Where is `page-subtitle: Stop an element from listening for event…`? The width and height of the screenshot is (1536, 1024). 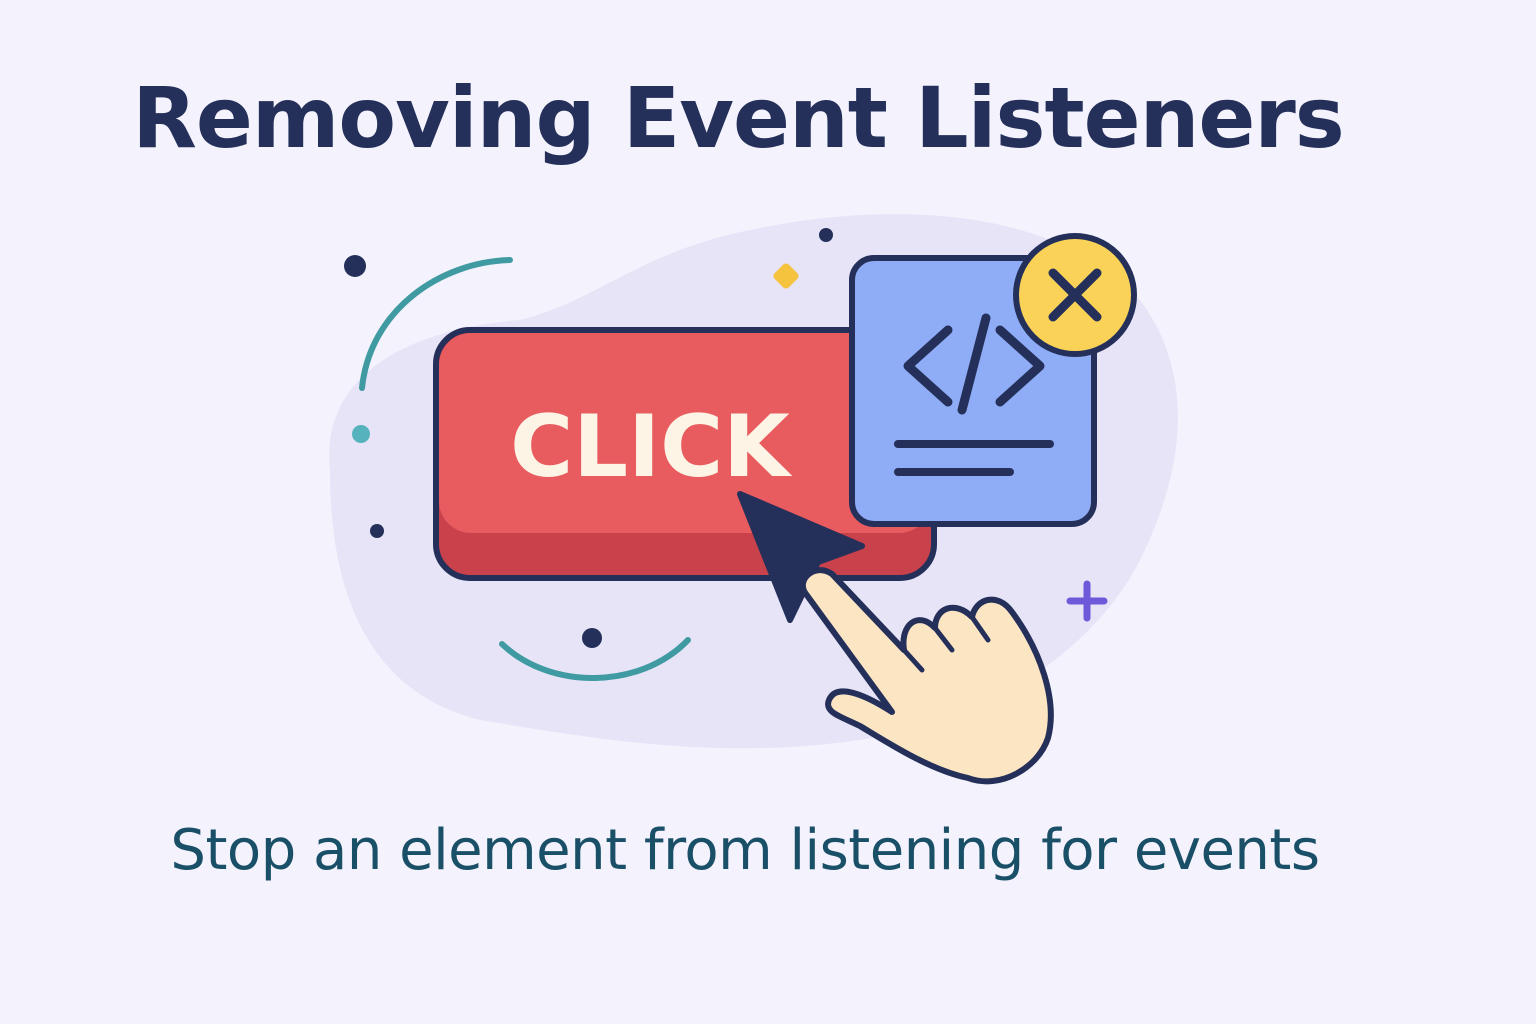
page-subtitle: Stop an element from listening for event… is located at coordinates (745, 850).